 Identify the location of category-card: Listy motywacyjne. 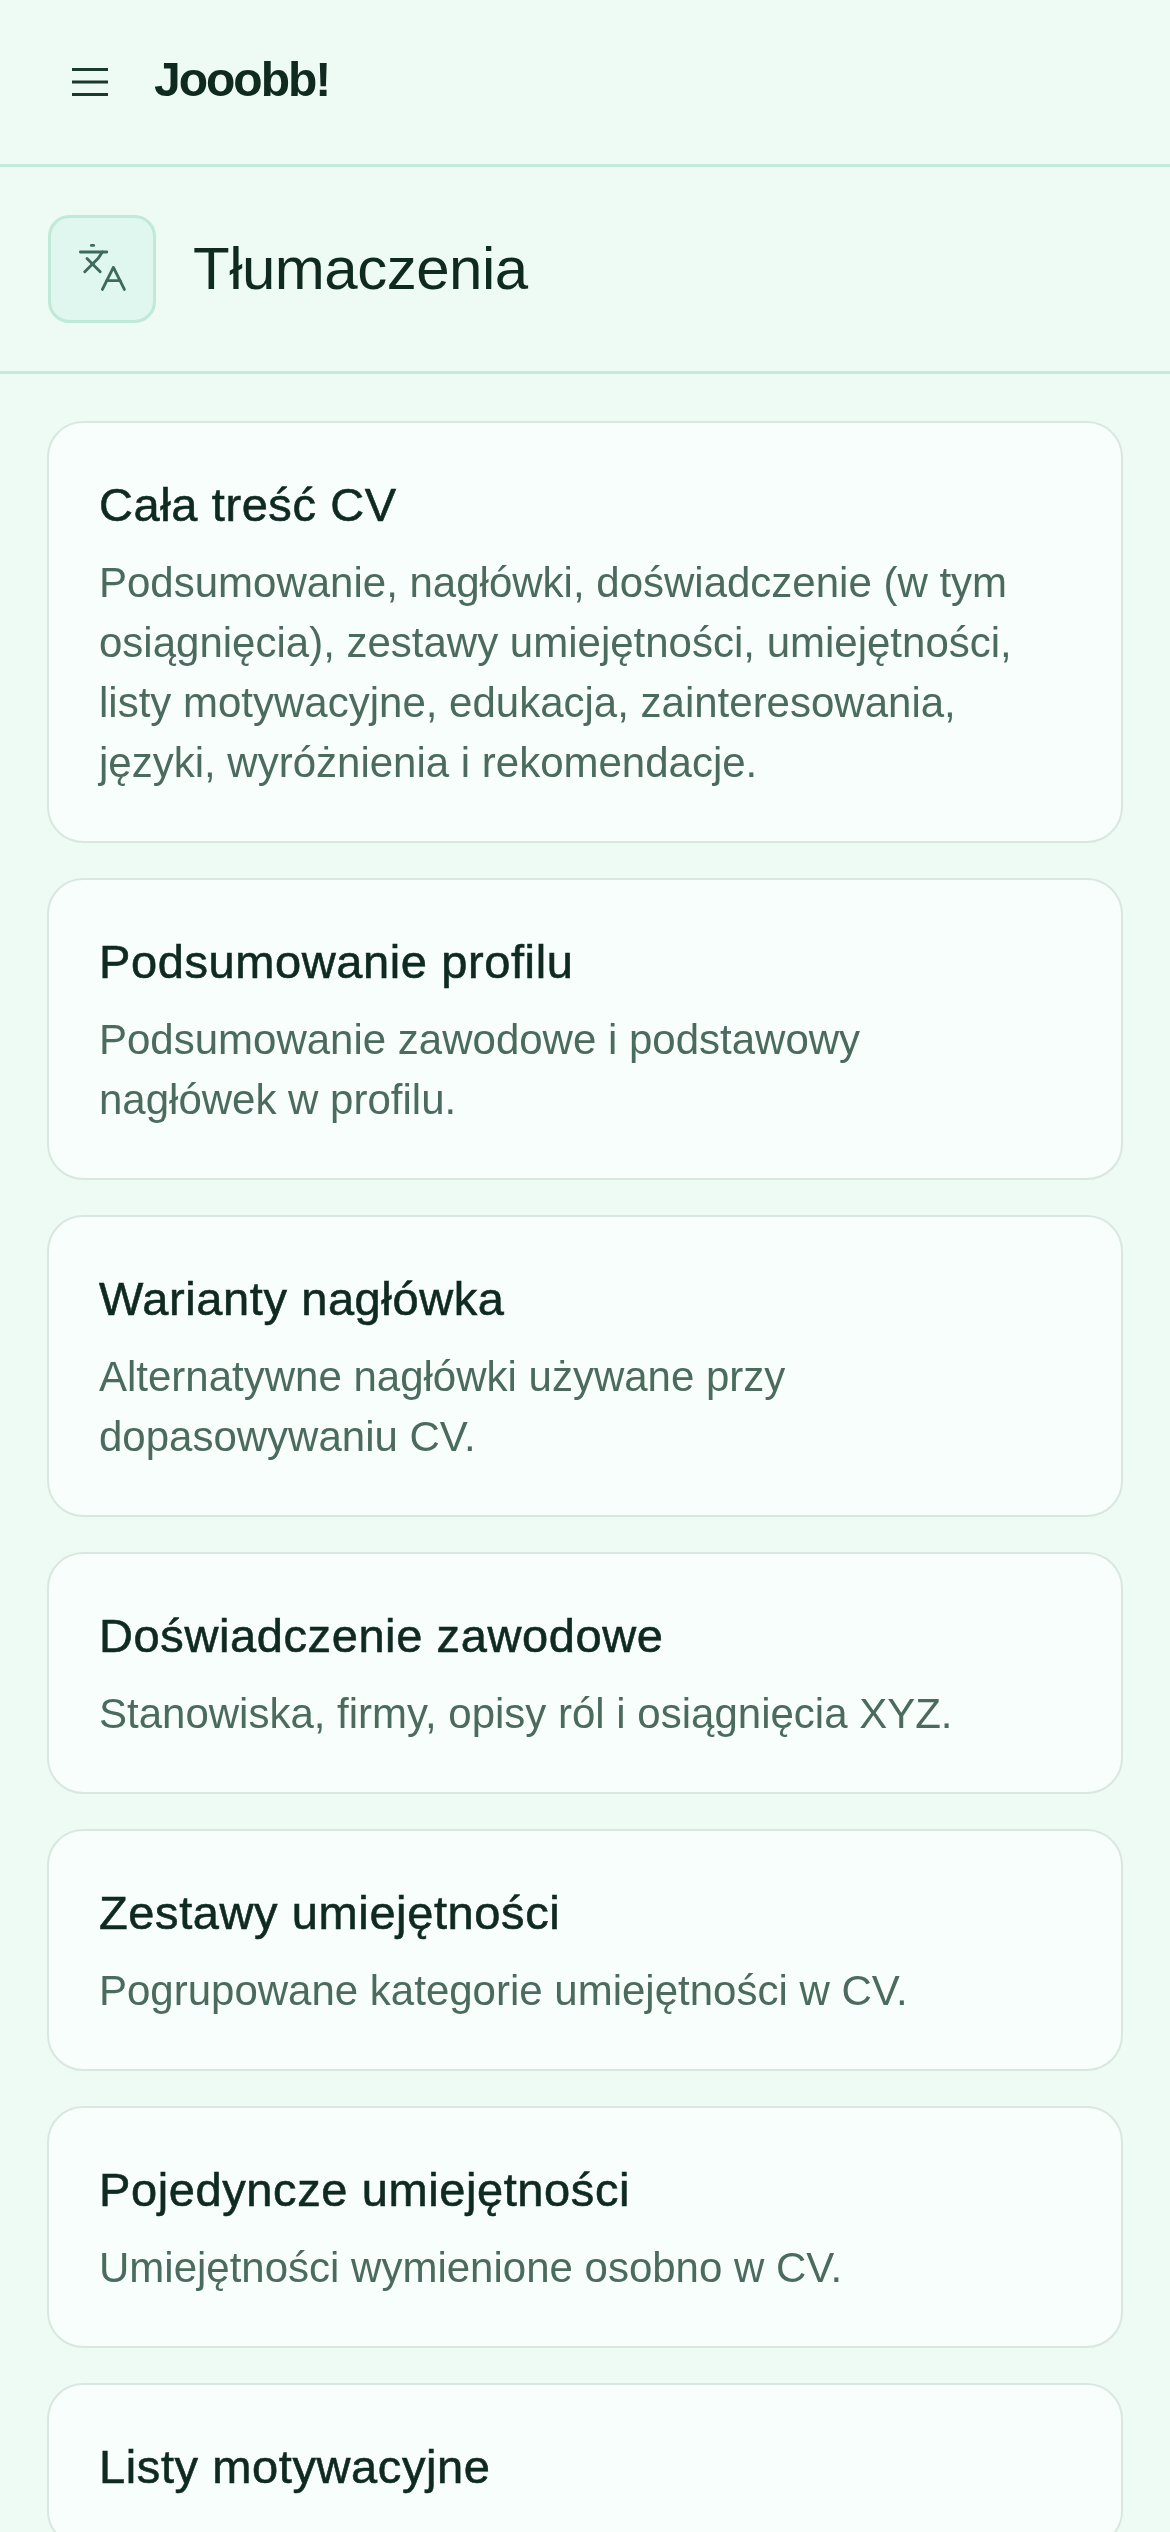
(585, 2457).